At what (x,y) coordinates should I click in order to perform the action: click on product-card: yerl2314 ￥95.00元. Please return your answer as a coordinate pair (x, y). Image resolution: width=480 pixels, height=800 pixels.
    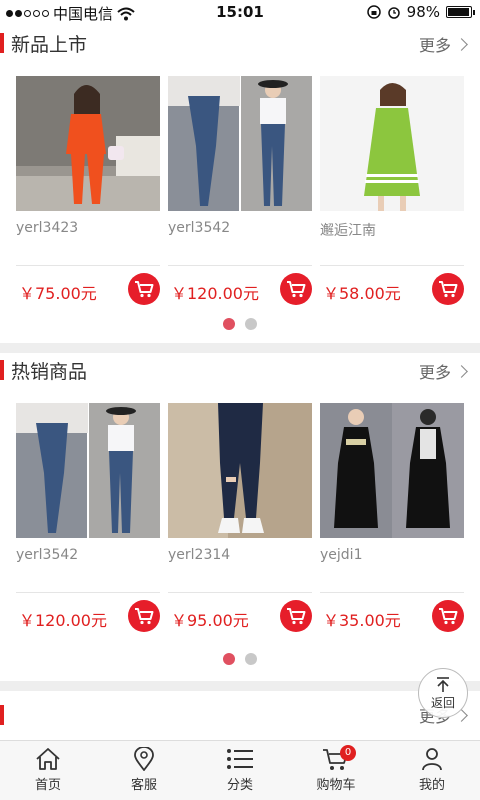
    Looking at the image, I should click on (240, 519).